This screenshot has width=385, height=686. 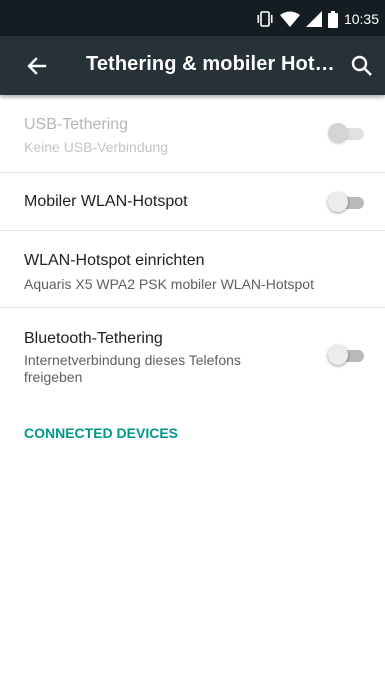 What do you see at coordinates (93, 338) in the screenshot?
I see `setting-title: Bluetooth-Tethering` at bounding box center [93, 338].